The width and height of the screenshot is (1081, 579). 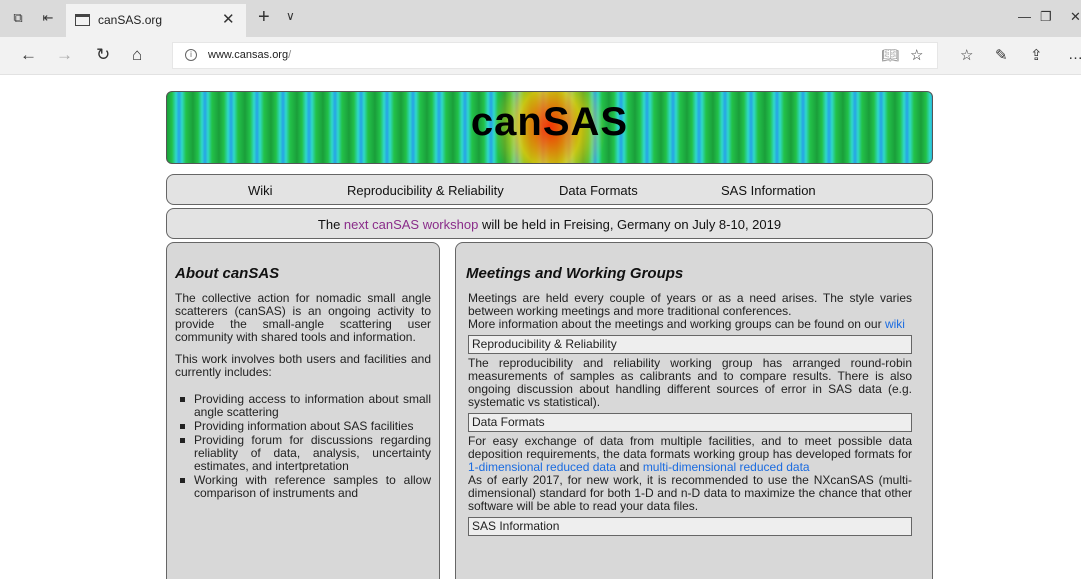 I want to click on page-favicon-icon, so click(x=82, y=20).